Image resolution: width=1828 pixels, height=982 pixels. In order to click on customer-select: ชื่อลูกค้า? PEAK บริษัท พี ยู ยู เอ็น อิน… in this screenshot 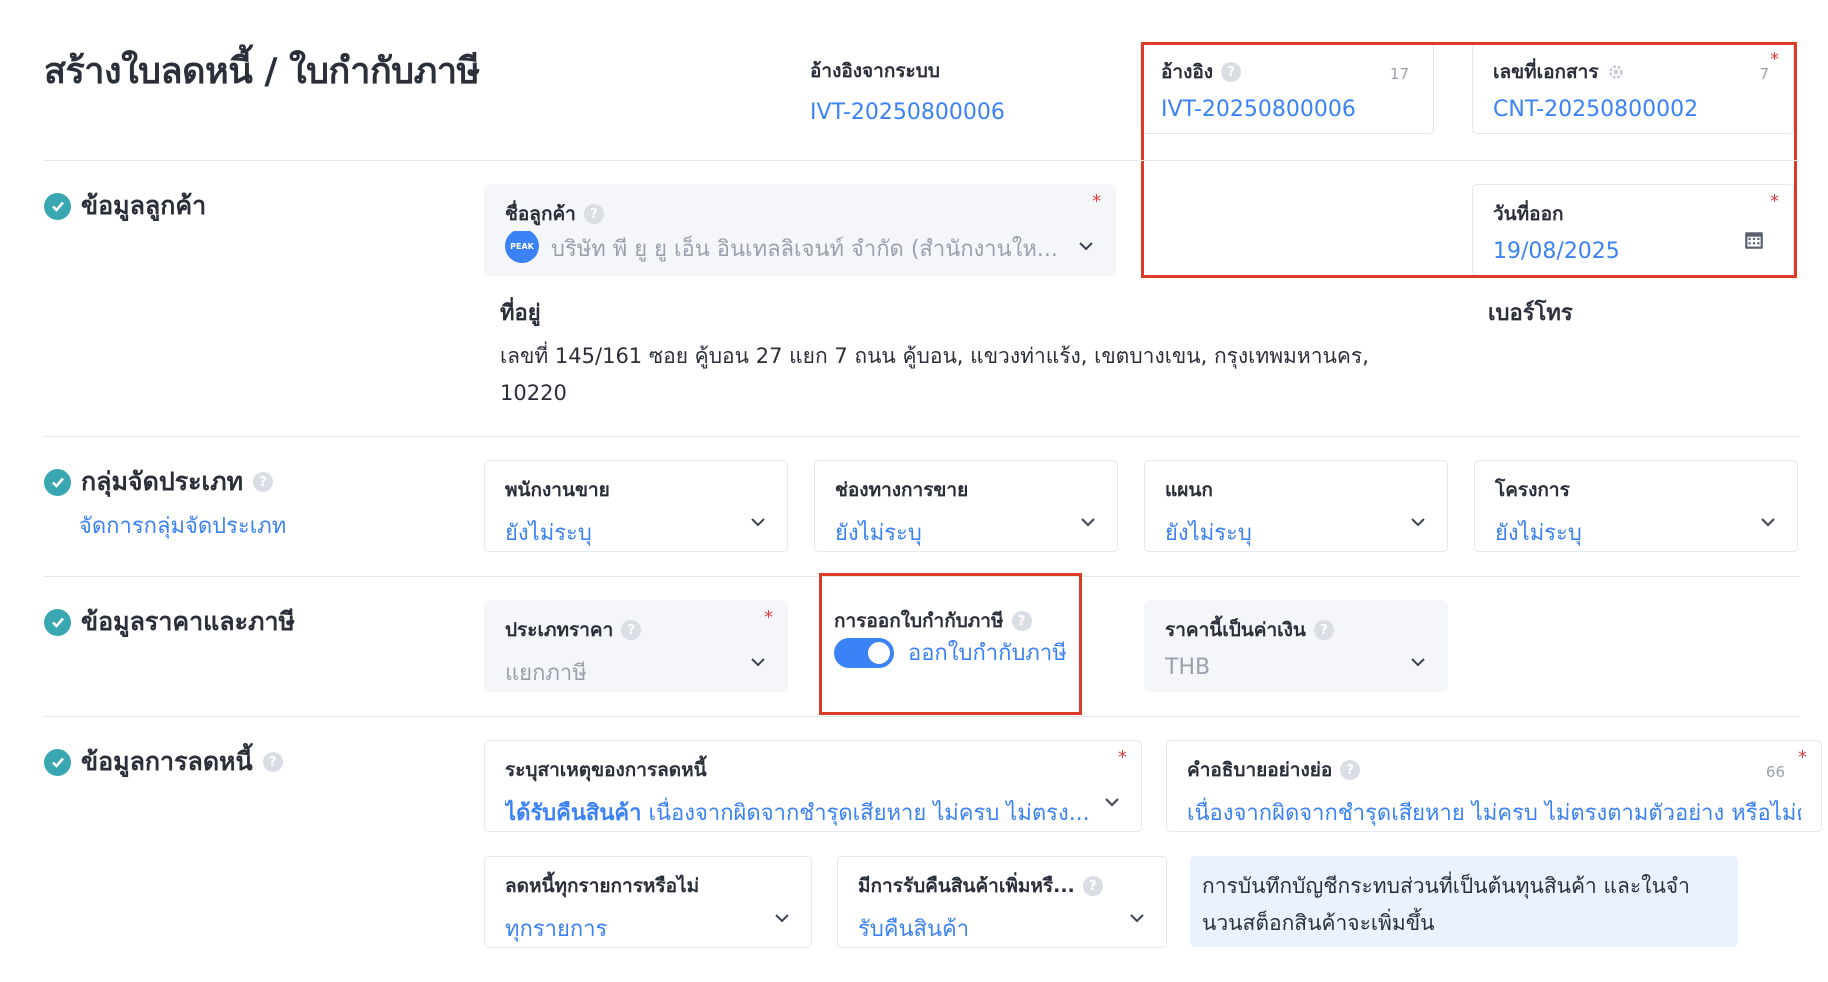, I will do `click(800, 230)`.